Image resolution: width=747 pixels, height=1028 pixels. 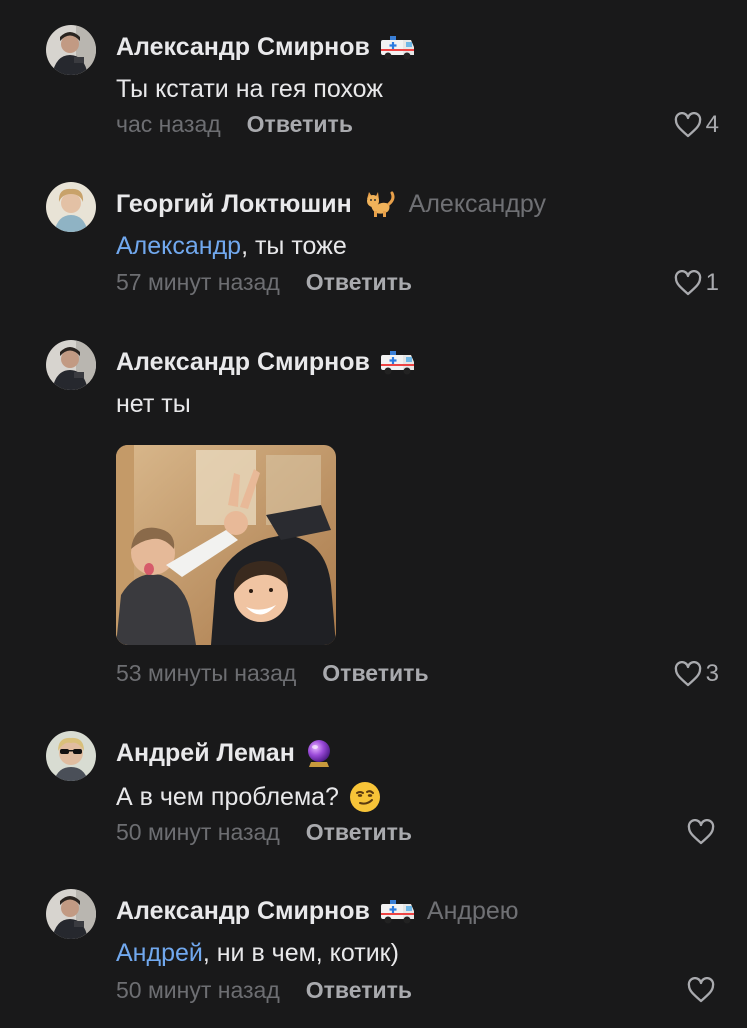 I want to click on reply-to-label: Александру, so click(x=477, y=204).